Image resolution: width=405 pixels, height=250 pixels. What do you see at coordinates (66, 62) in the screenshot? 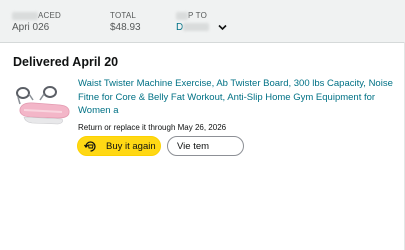
I see `delivery-status: Delivered April 20` at bounding box center [66, 62].